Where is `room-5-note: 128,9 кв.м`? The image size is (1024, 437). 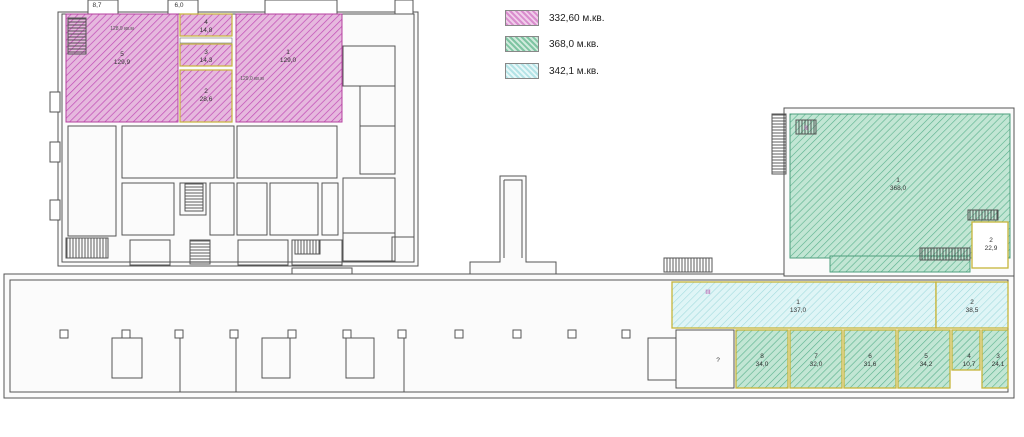 room-5-note: 128,9 кв.м is located at coordinates (122, 29).